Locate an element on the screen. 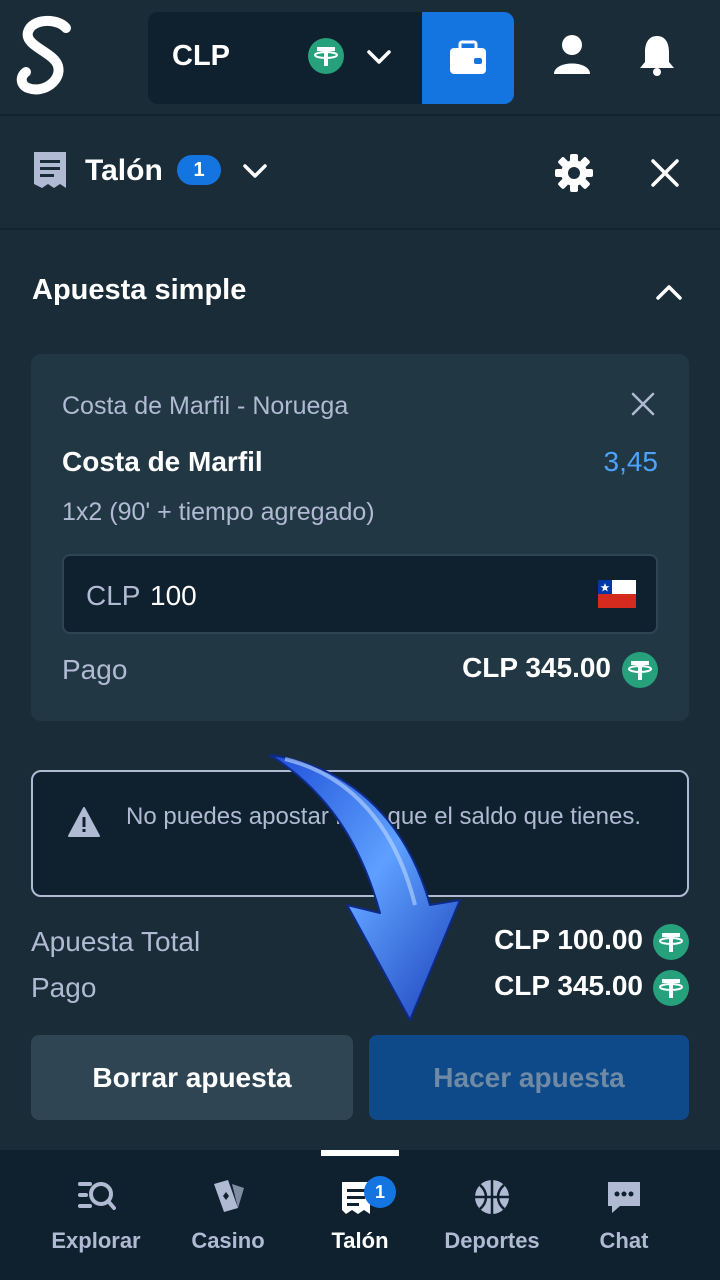 The image size is (720, 1280). casino-icon is located at coordinates (229, 1196).